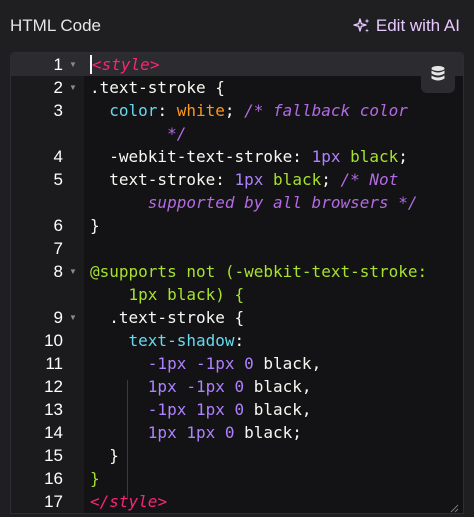 This screenshot has height=517, width=474. What do you see at coordinates (181, 340) in the screenshot?
I see `code-token: text-shadow` at bounding box center [181, 340].